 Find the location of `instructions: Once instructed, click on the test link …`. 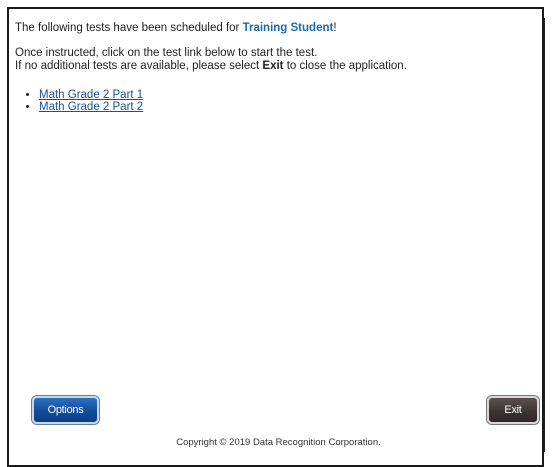

instructions: Once instructed, click on the test link … is located at coordinates (277, 60).